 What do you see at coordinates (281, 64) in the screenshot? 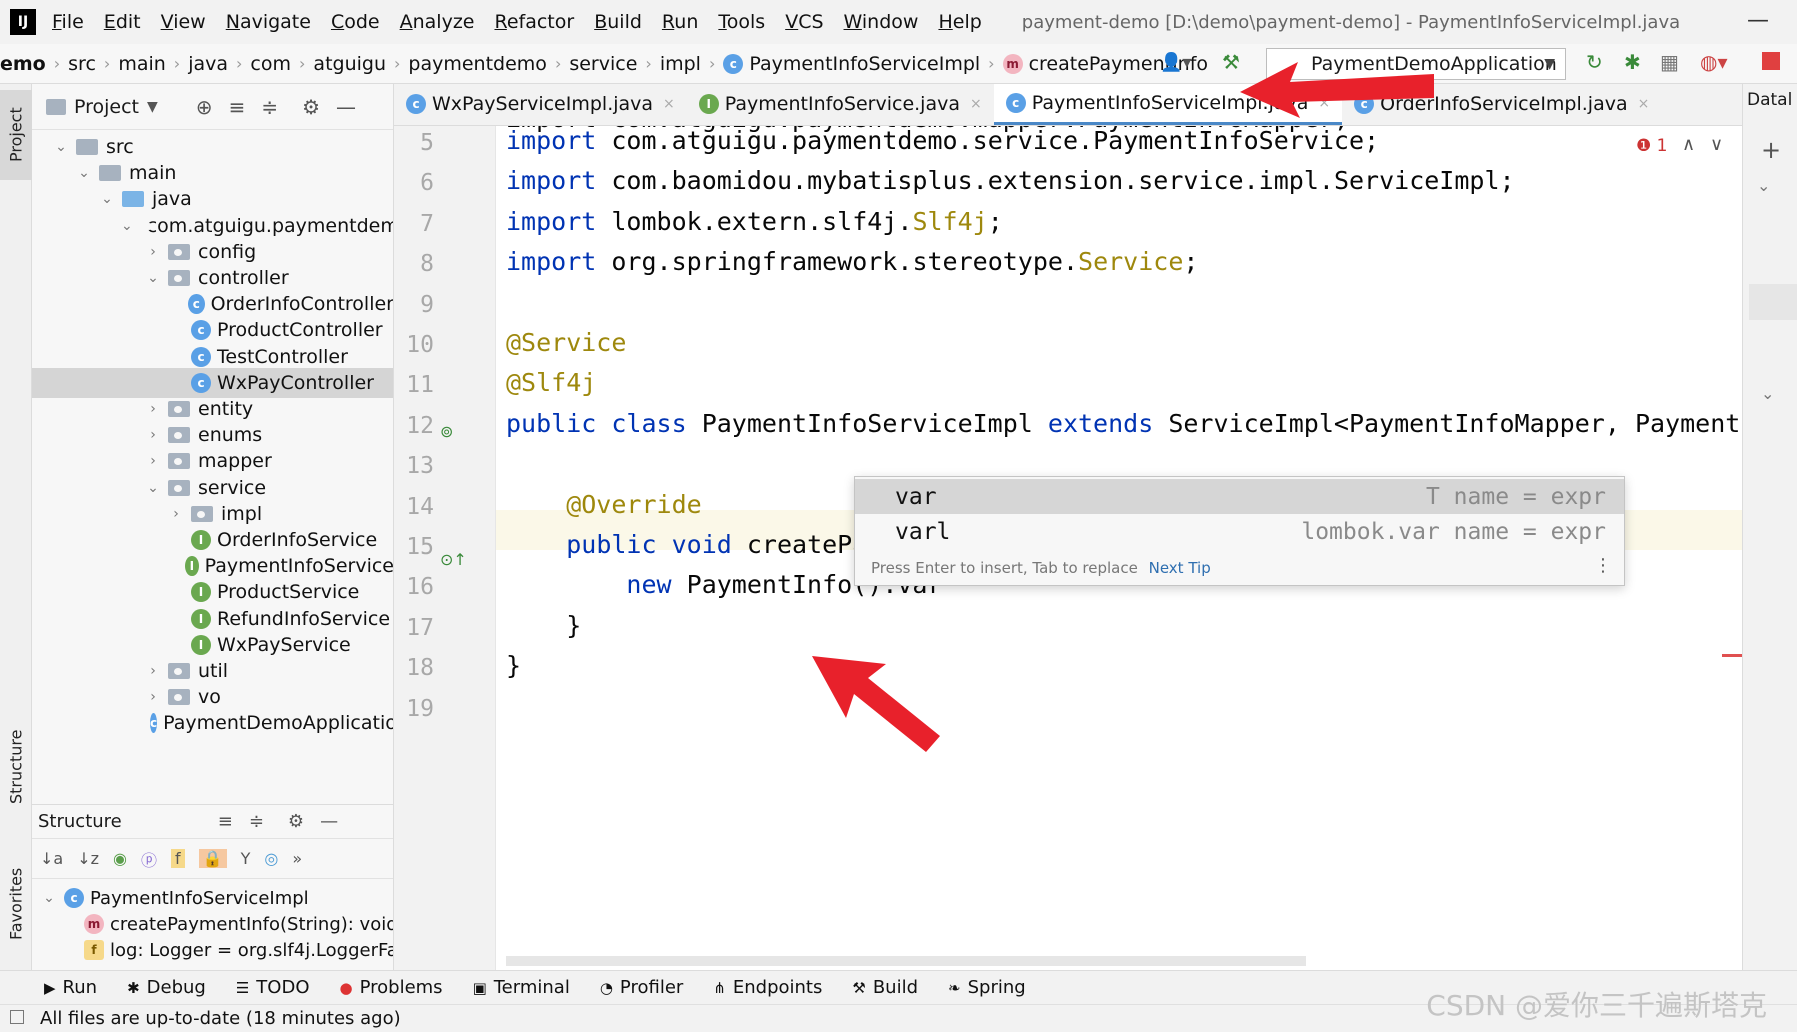
I see `breadcrumb-item: com ›` at bounding box center [281, 64].